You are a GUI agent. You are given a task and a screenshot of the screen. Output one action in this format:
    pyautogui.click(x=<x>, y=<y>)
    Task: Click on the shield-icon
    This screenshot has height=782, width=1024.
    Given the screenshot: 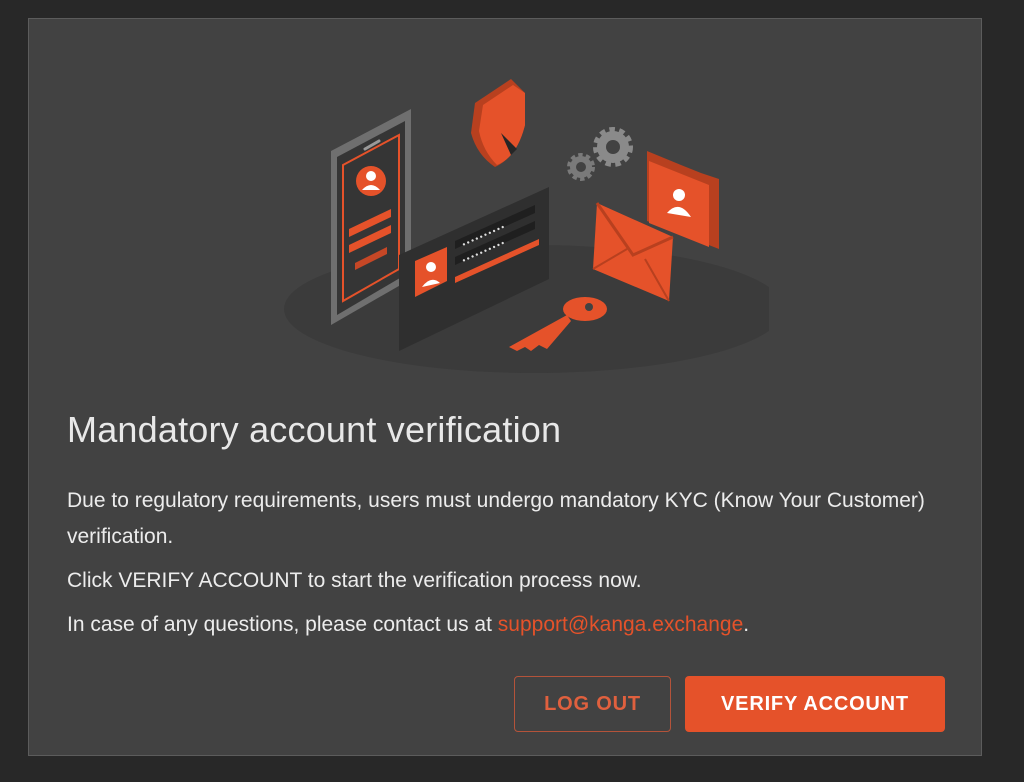 What is the action you would take?
    pyautogui.click(x=498, y=123)
    